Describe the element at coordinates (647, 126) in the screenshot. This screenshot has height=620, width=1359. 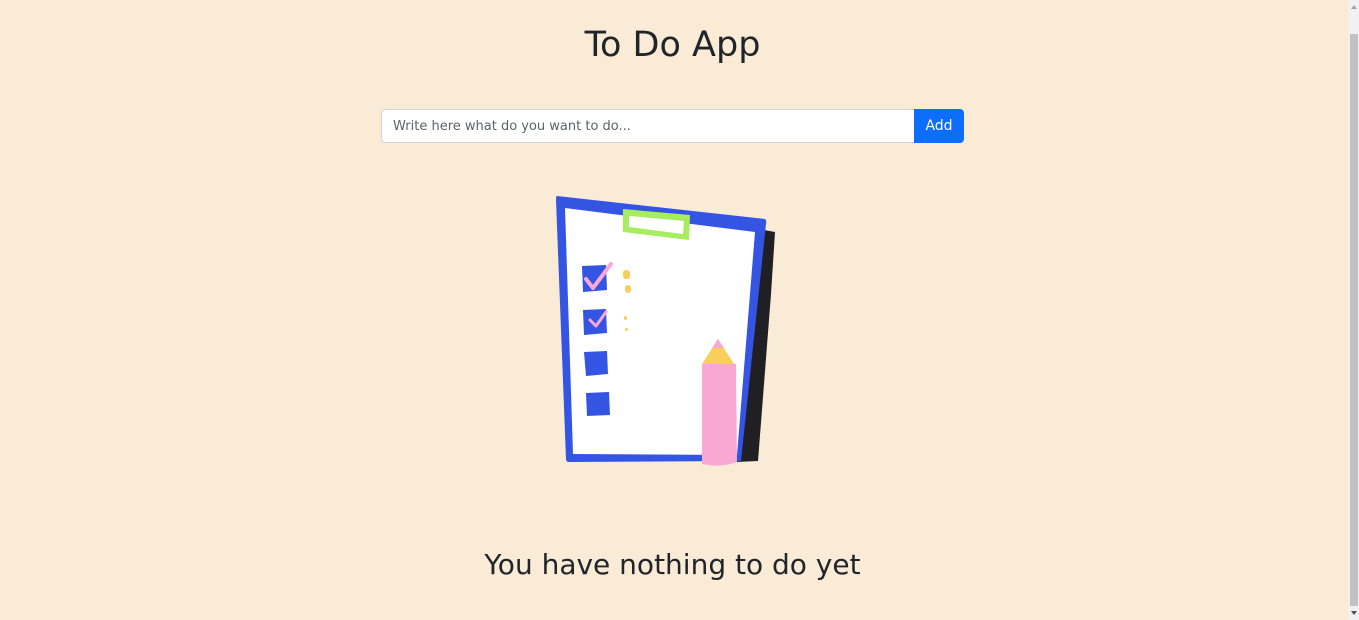
I see `todo-input` at that location.